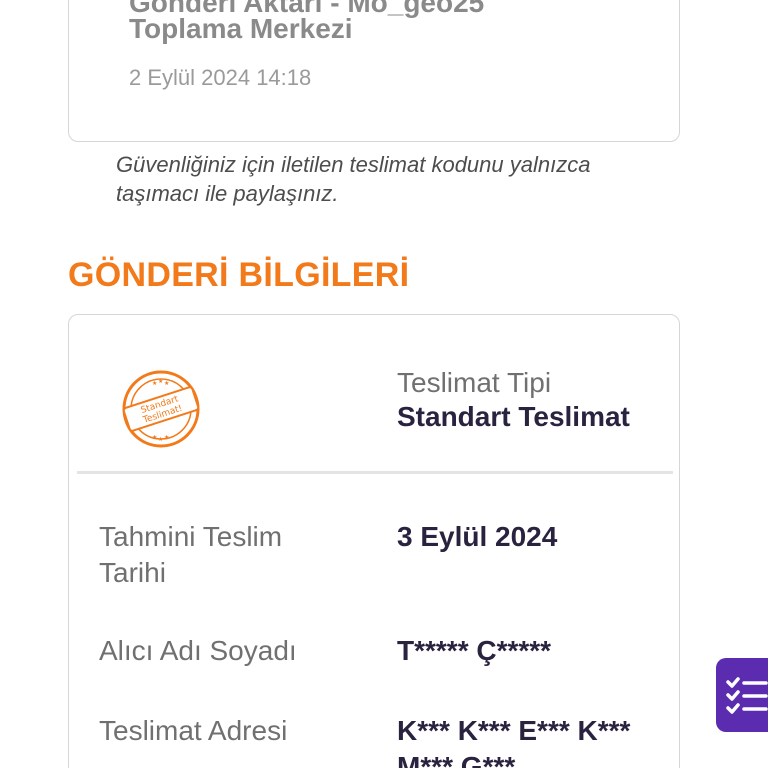  Describe the element at coordinates (161, 409) in the screenshot. I see `standard-delivery-stamp-icon: ★ ★ ★ ★ ★ ★ Standart Teslimat!` at that location.